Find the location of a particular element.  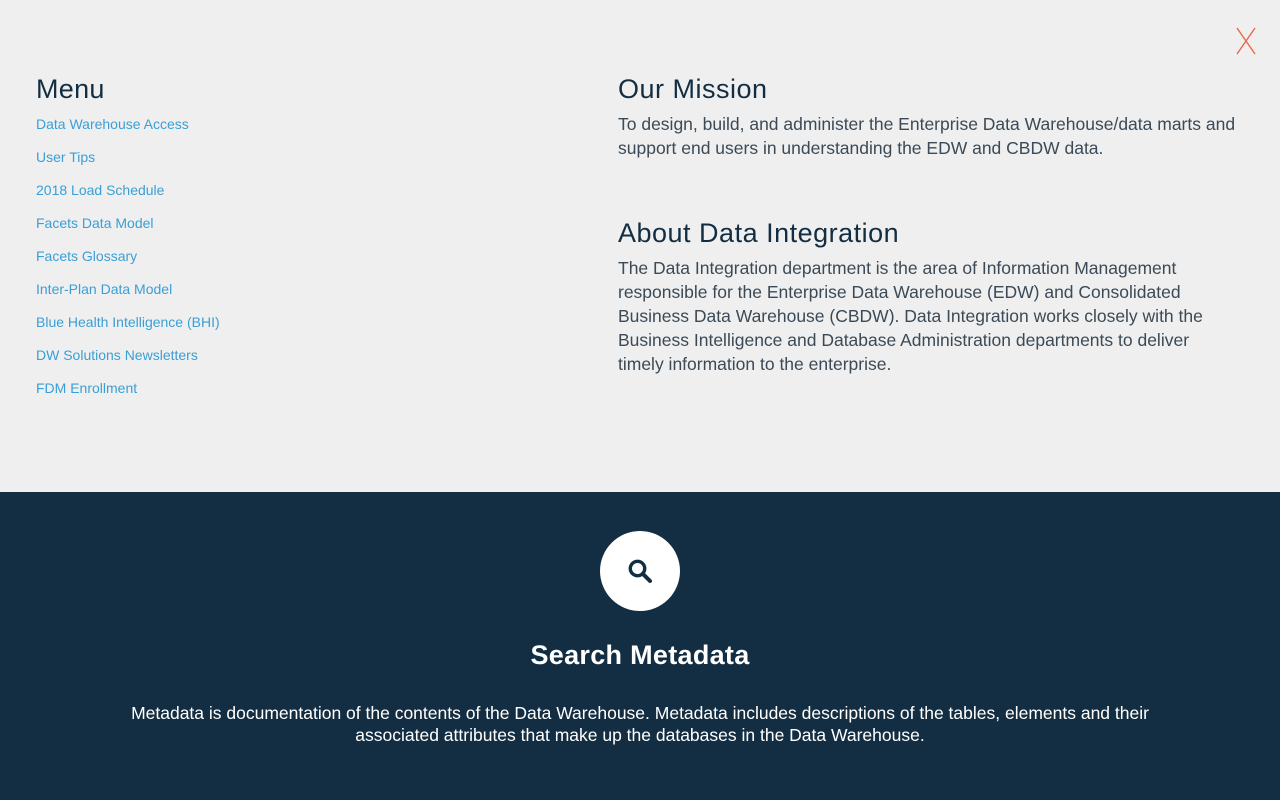

menu-link-fdm-enrollment: FDM Enrollment is located at coordinates (86, 388).